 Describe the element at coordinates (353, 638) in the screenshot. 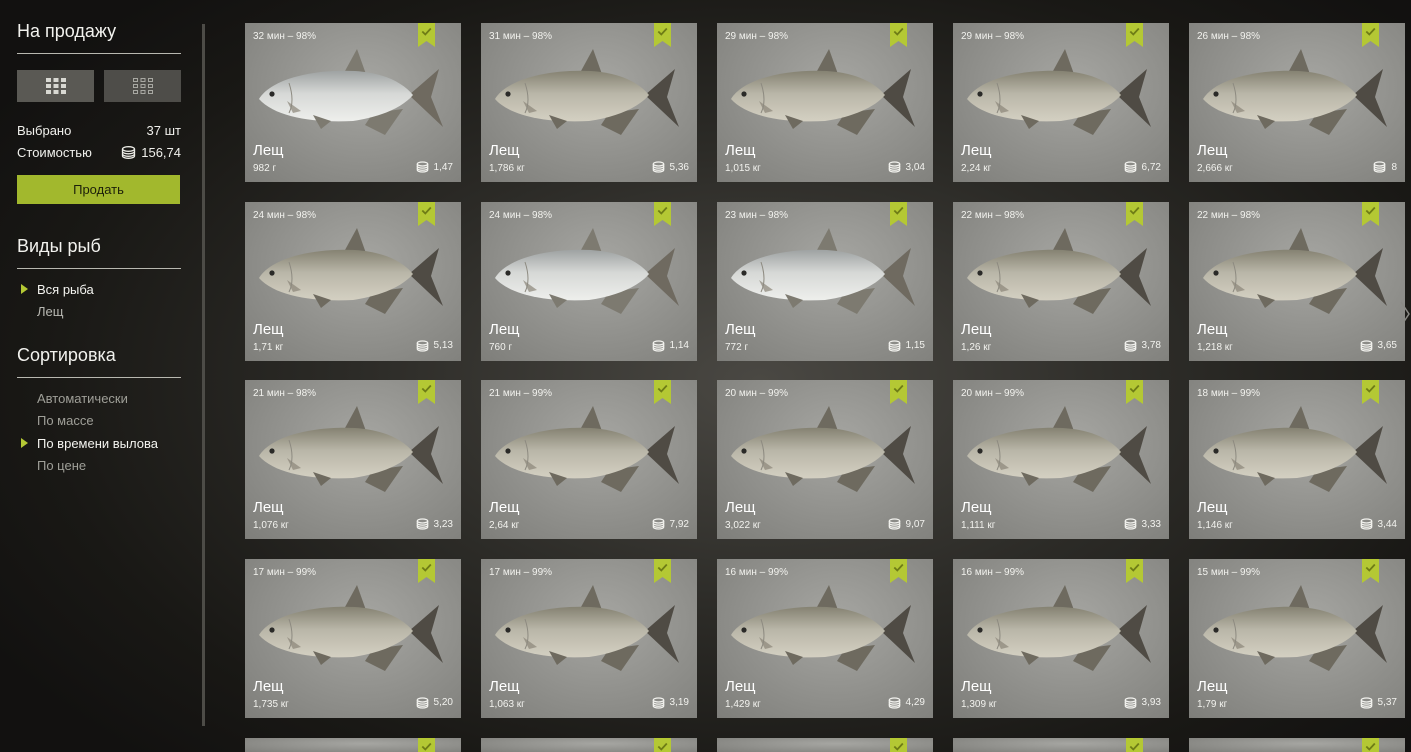

I see `fish-card: 17 мин – 99% Лещ 1,735 кг 5,20` at that location.